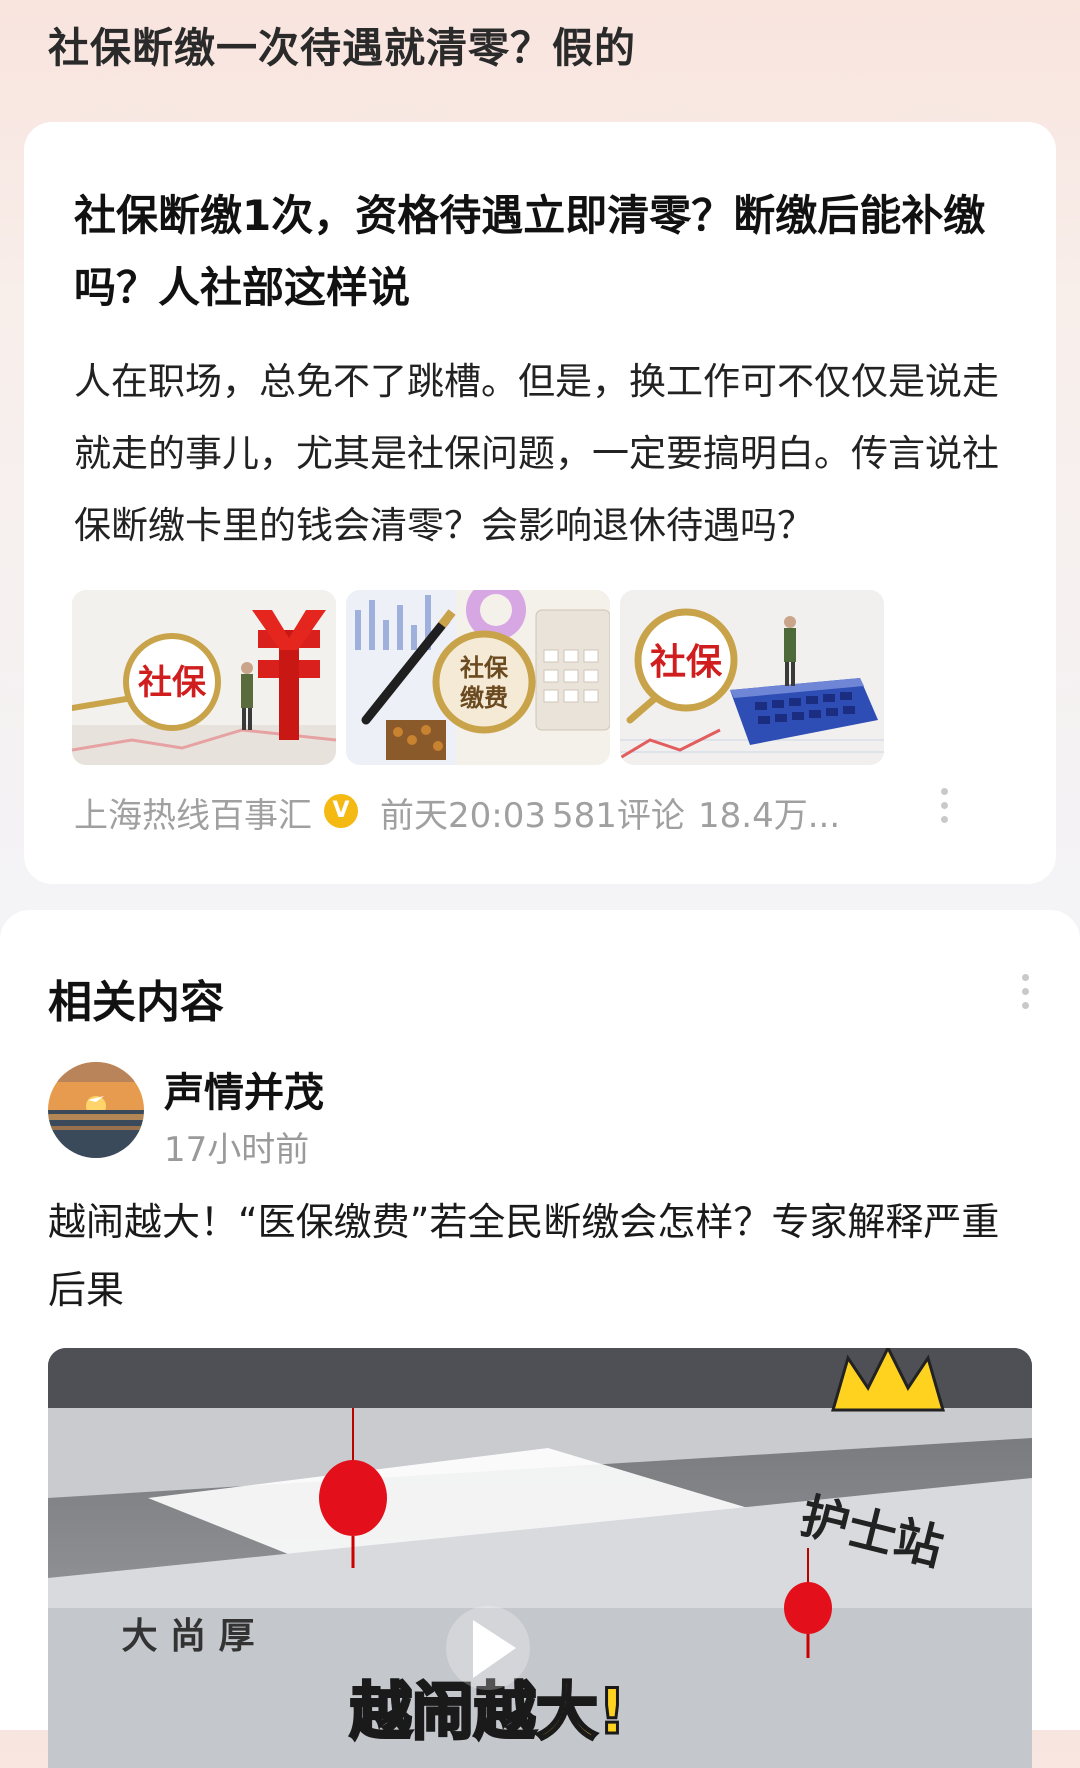 The height and width of the screenshot is (1768, 1080). What do you see at coordinates (945, 809) in the screenshot?
I see `more-options-icon` at bounding box center [945, 809].